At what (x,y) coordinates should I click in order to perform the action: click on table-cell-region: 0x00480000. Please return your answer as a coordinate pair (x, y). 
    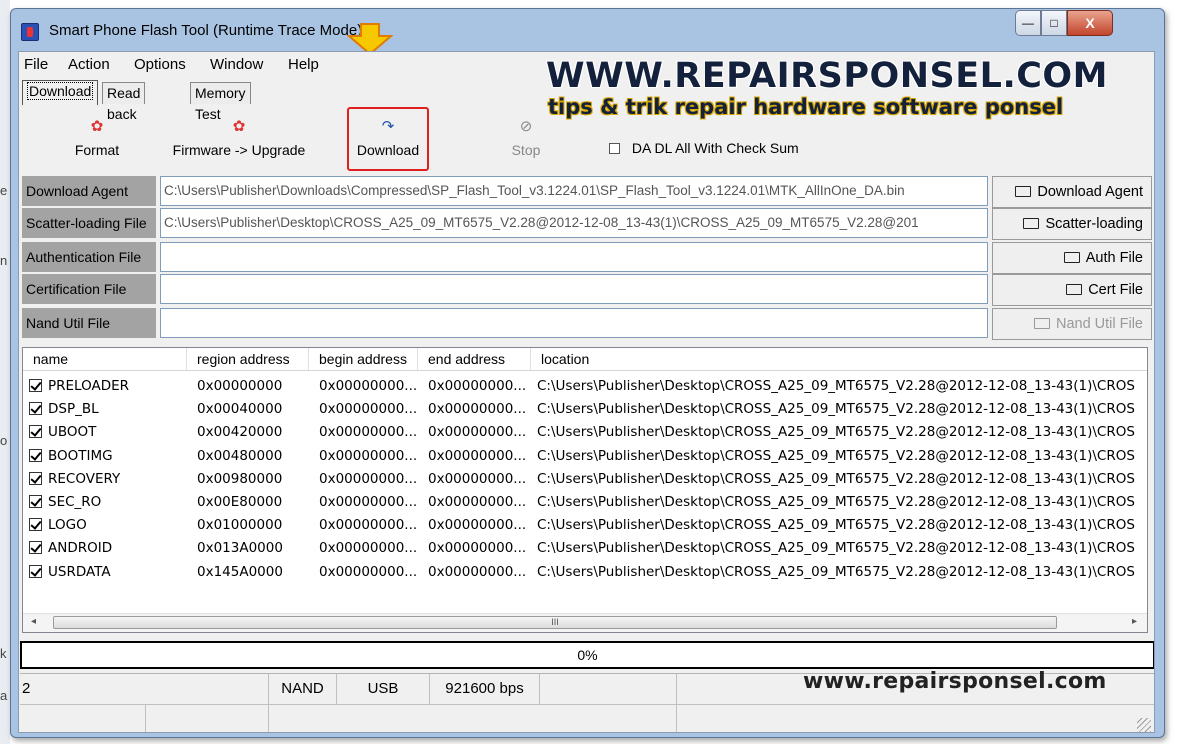
    Looking at the image, I should click on (240, 455).